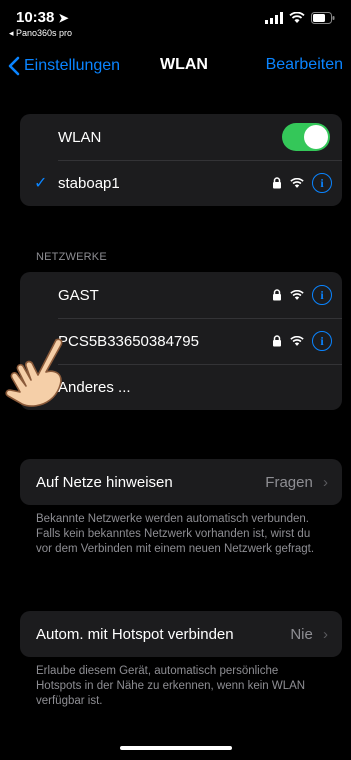  I want to click on hotspot-label: Autom. mit Hotspot verbinden, so click(135, 634).